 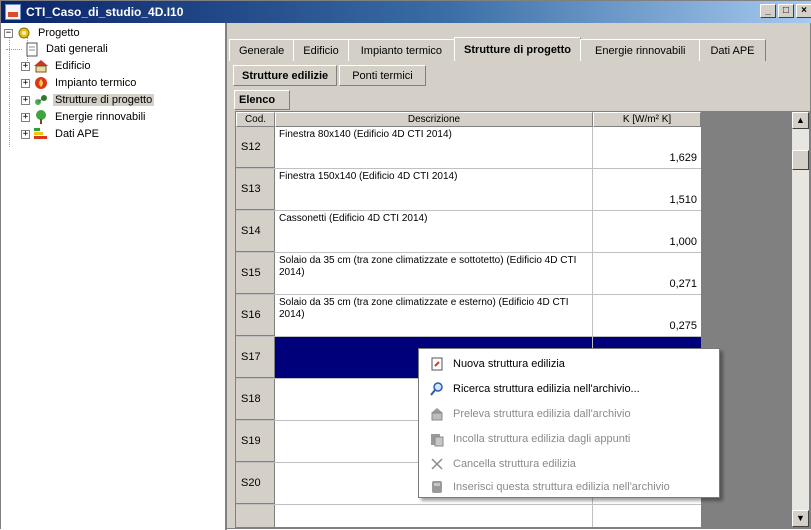 I want to click on row-description: Finestra 150x140 (Edificio 4D CTI 2014), so click(x=434, y=189).